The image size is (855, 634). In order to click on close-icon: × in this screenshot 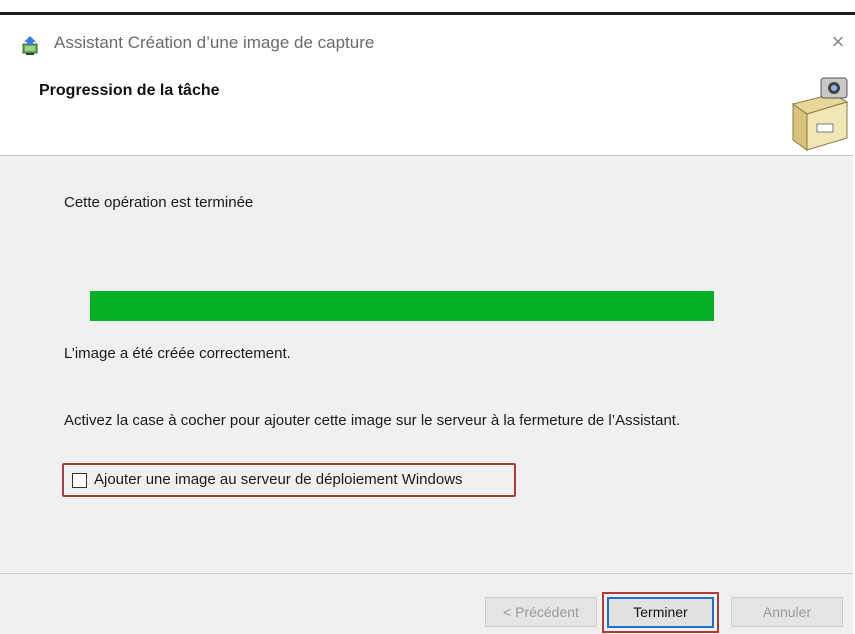, I will do `click(838, 42)`.